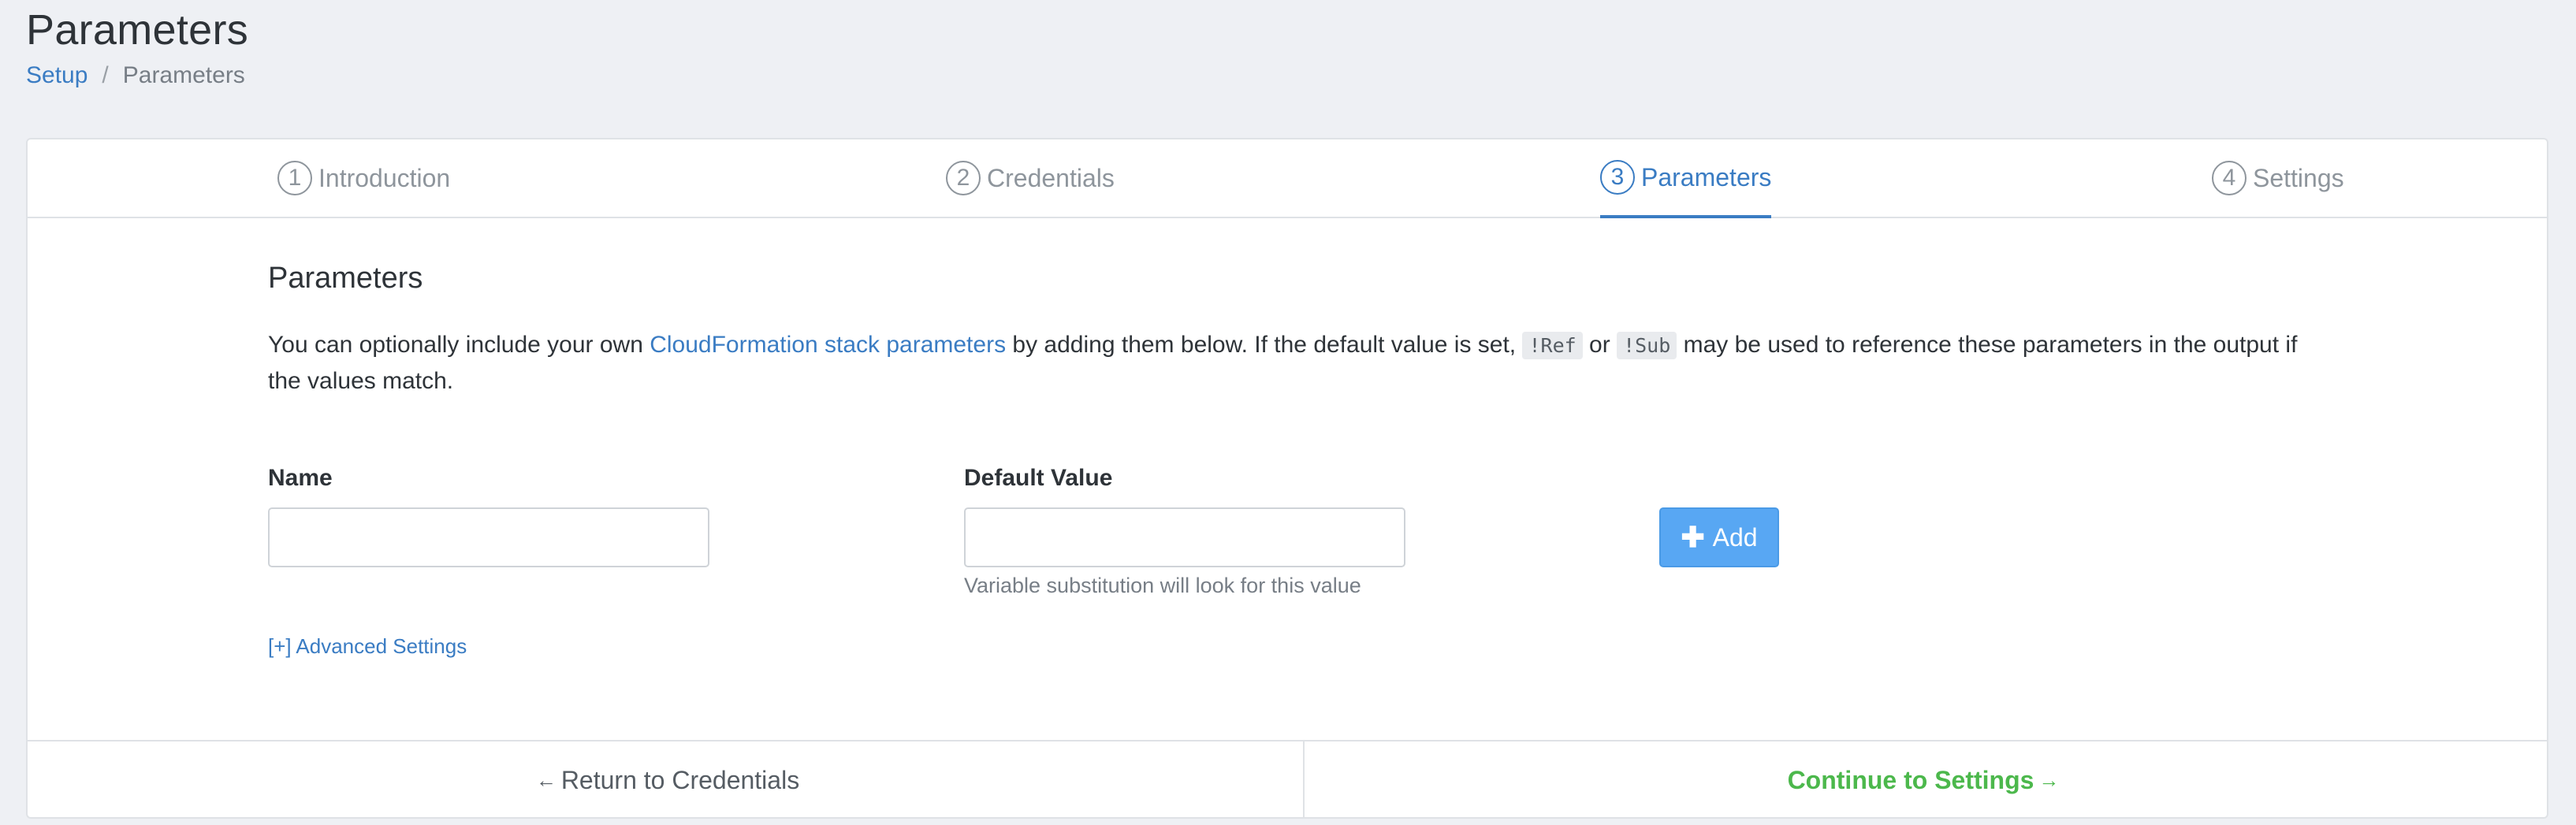 Image resolution: width=2576 pixels, height=825 pixels. I want to click on step-label: Settings, so click(2298, 177).